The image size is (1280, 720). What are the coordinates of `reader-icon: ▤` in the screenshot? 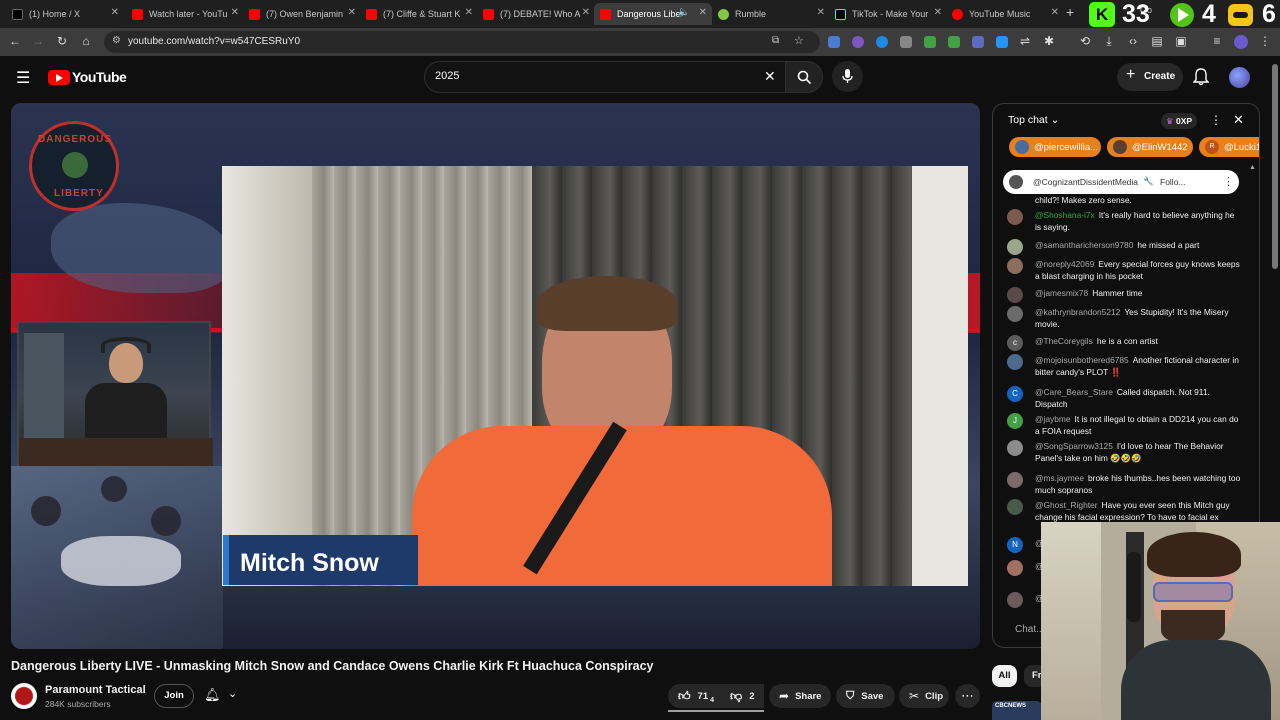 It's located at (1157, 41).